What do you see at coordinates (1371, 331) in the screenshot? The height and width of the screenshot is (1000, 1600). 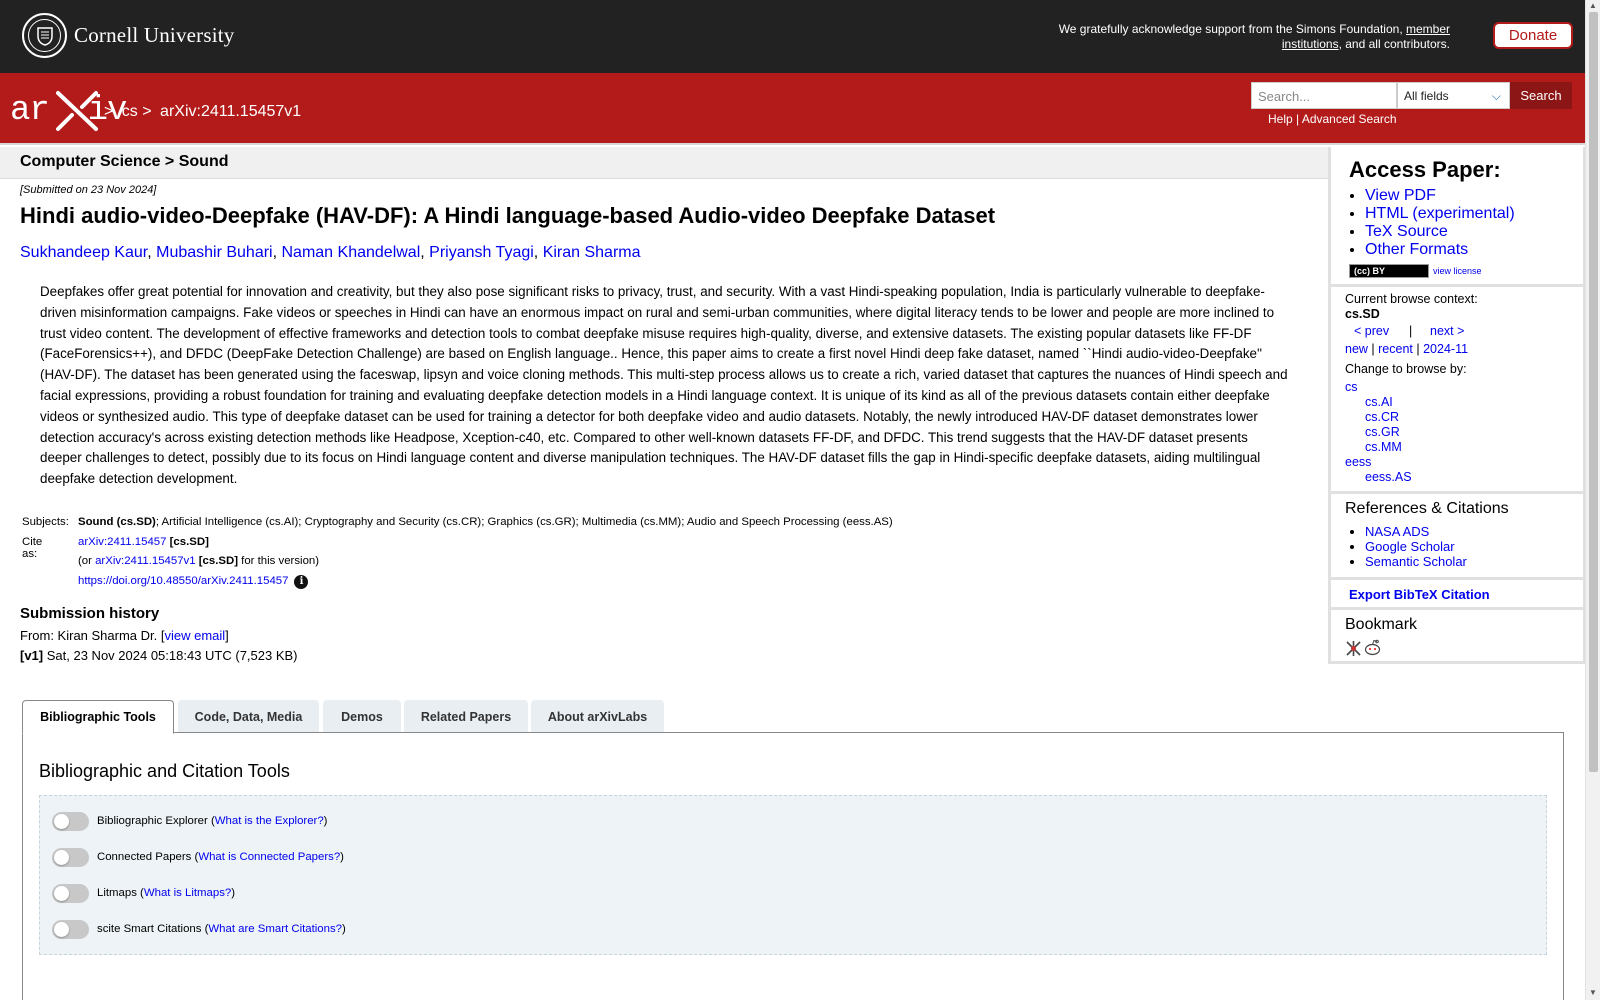 I see `prev-link: < prev` at bounding box center [1371, 331].